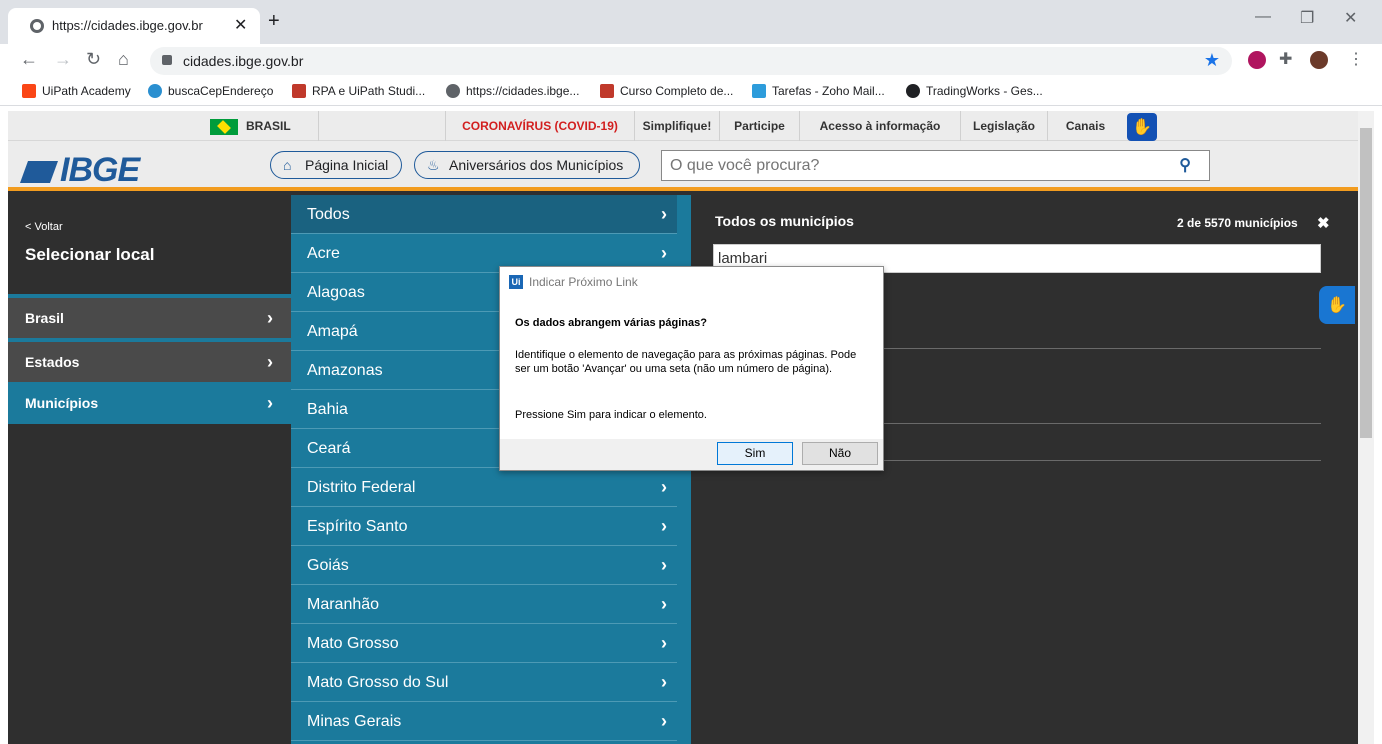 This screenshot has width=1382, height=744. Describe the element at coordinates (1288, 58) in the screenshot. I see `puzzle-extensions-icon: ✚` at that location.